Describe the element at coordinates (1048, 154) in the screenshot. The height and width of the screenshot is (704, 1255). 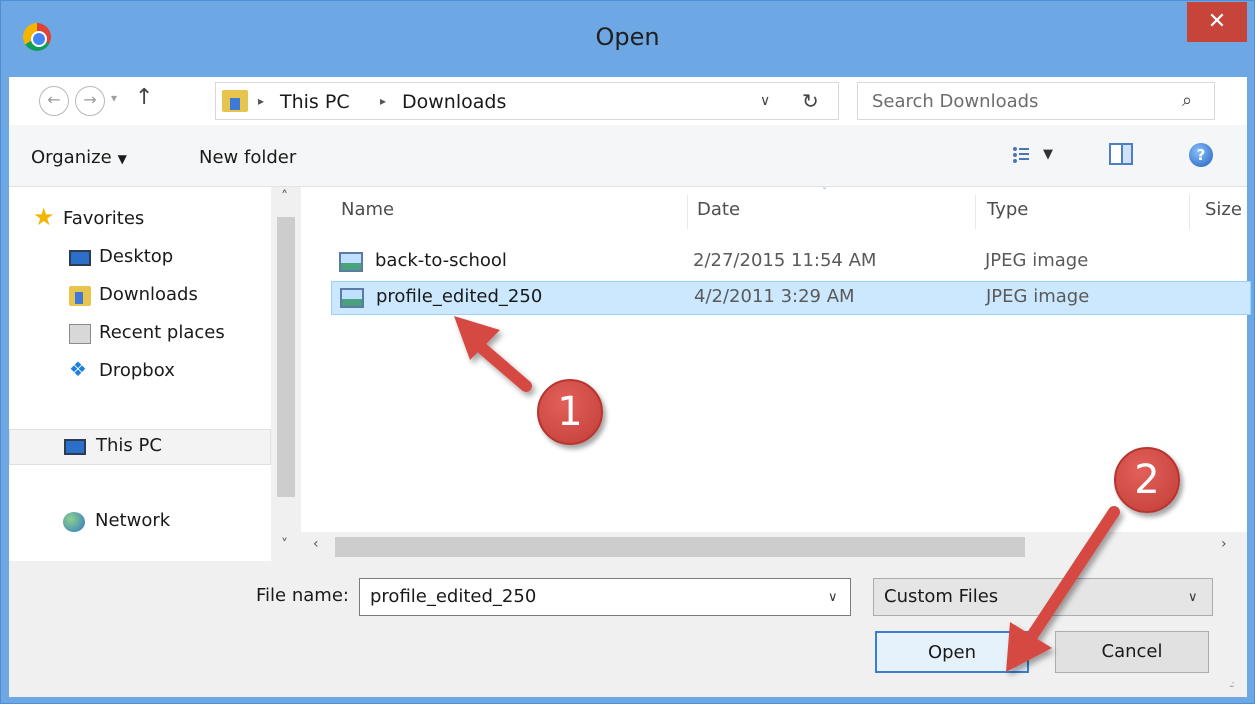
I see `view-dropdown-icon: ▼` at that location.